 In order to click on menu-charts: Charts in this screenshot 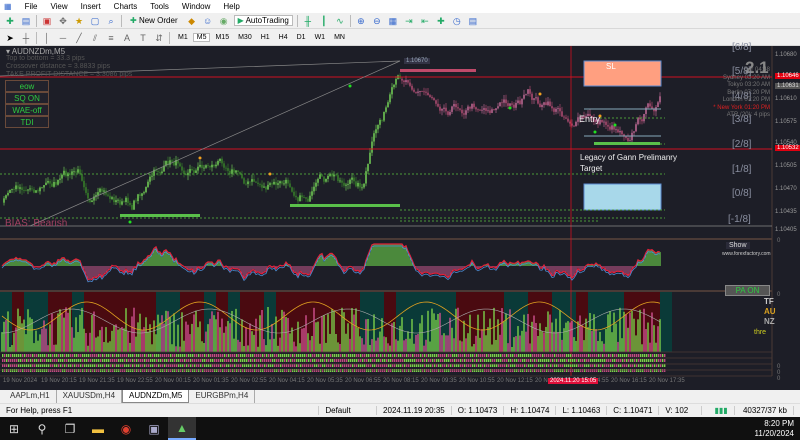, I will do `click(126, 6)`.